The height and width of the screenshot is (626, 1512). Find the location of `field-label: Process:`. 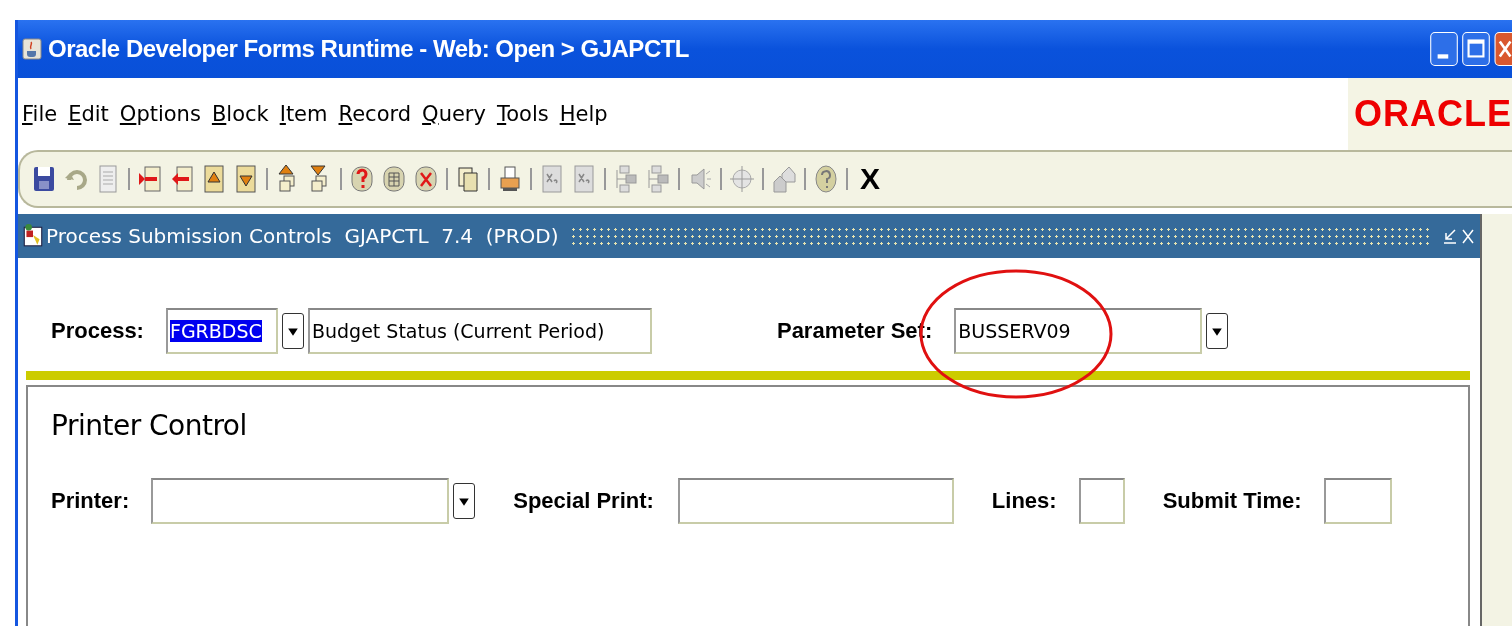

field-label: Process: is located at coordinates (97, 331).